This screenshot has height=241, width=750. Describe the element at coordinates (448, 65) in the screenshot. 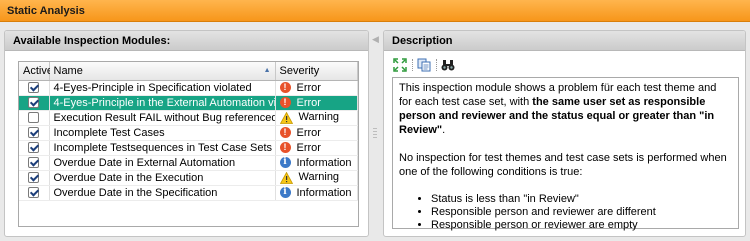

I see `find-icon` at that location.